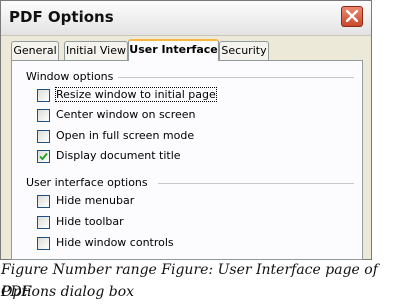  I want to click on close-icon, so click(352, 16).